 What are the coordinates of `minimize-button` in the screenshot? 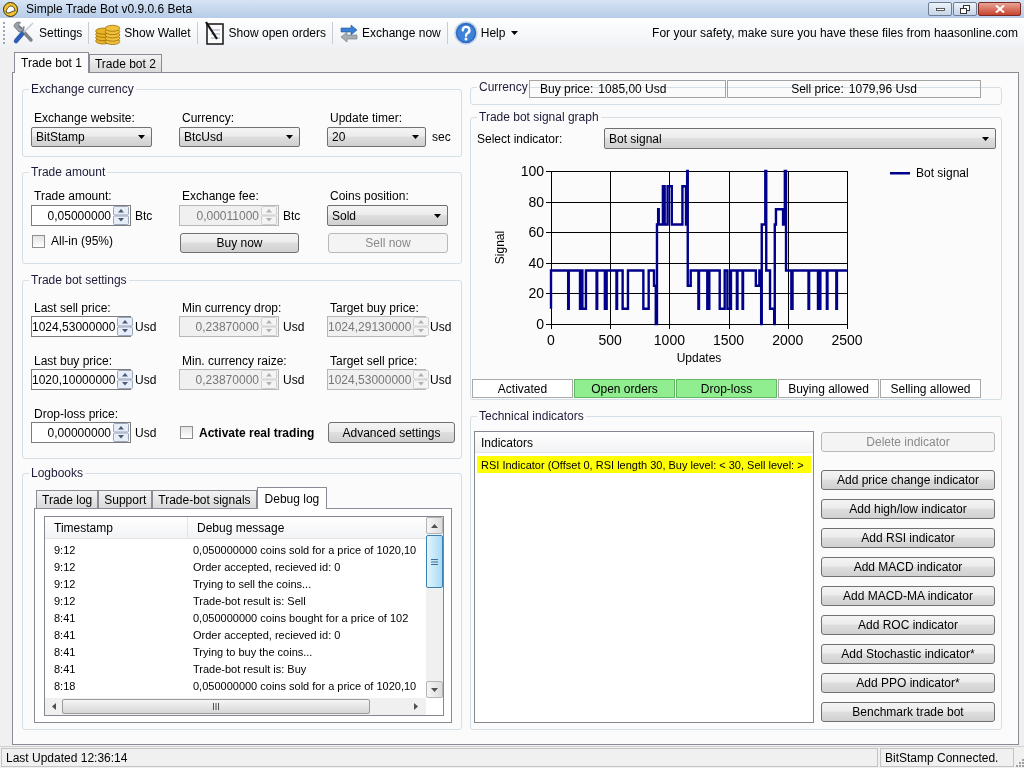 It's located at (940, 9).